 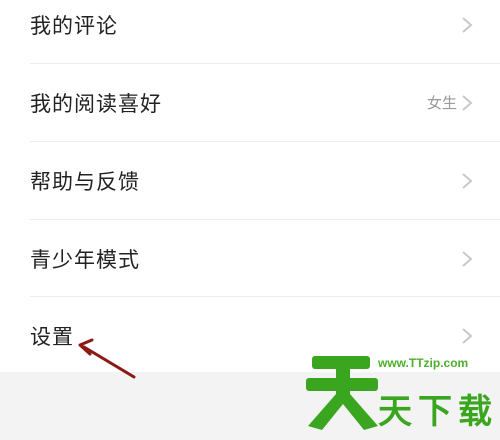 What do you see at coordinates (52, 336) in the screenshot?
I see `menu-item-label: 设置` at bounding box center [52, 336].